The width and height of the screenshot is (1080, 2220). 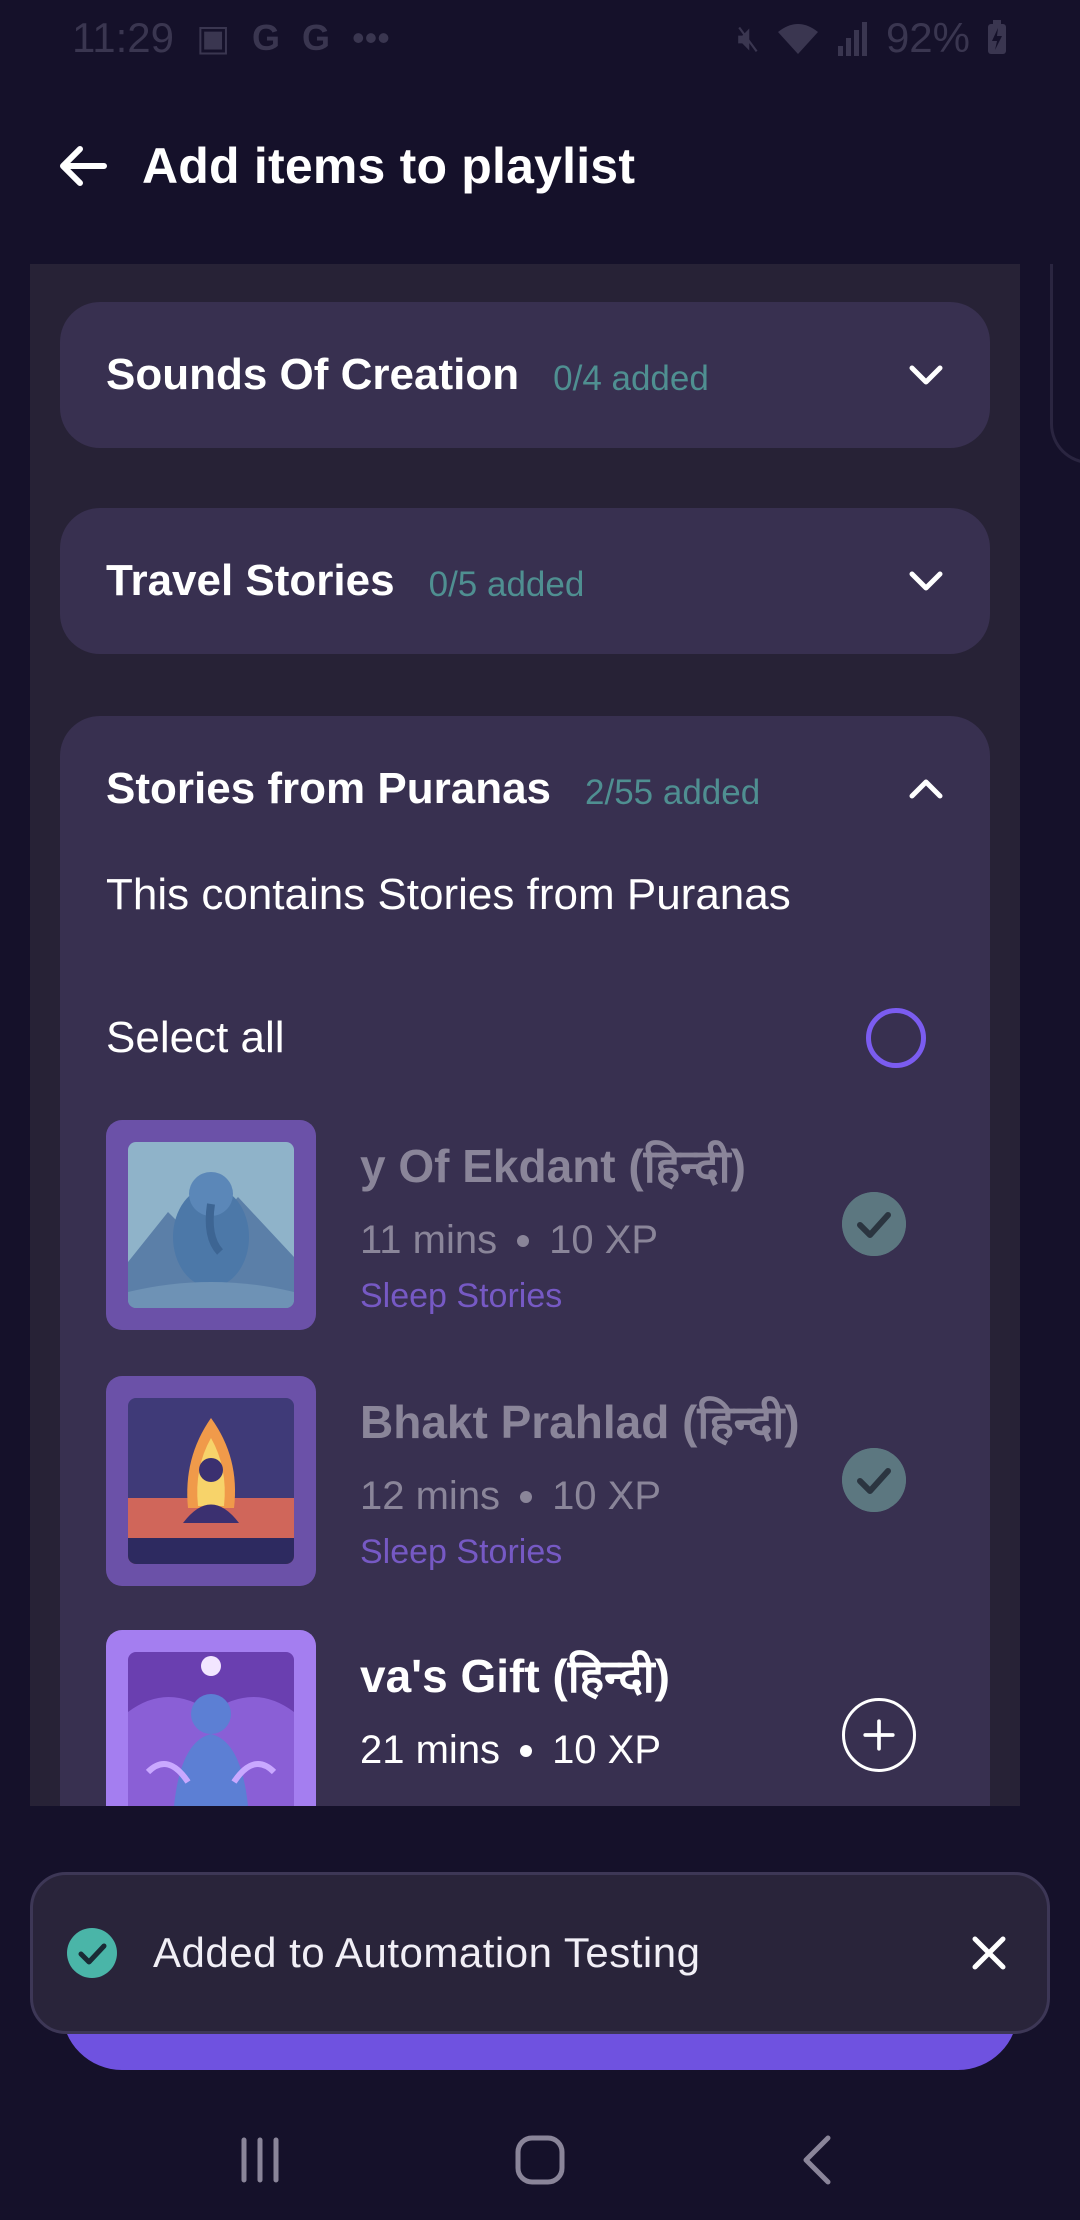 I want to click on status-bar: 11:29 ▣ G G ••• 🔇︎ 92%, so click(x=540, y=38).